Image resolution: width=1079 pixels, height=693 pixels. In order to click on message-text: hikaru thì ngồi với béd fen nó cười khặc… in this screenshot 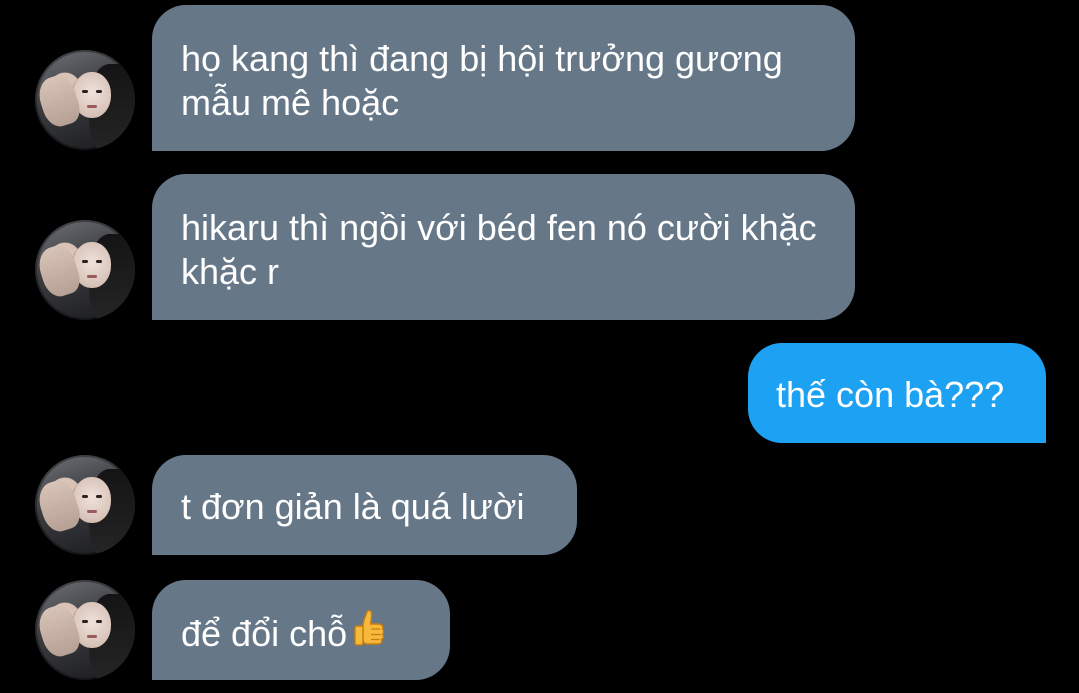, I will do `click(499, 249)`.